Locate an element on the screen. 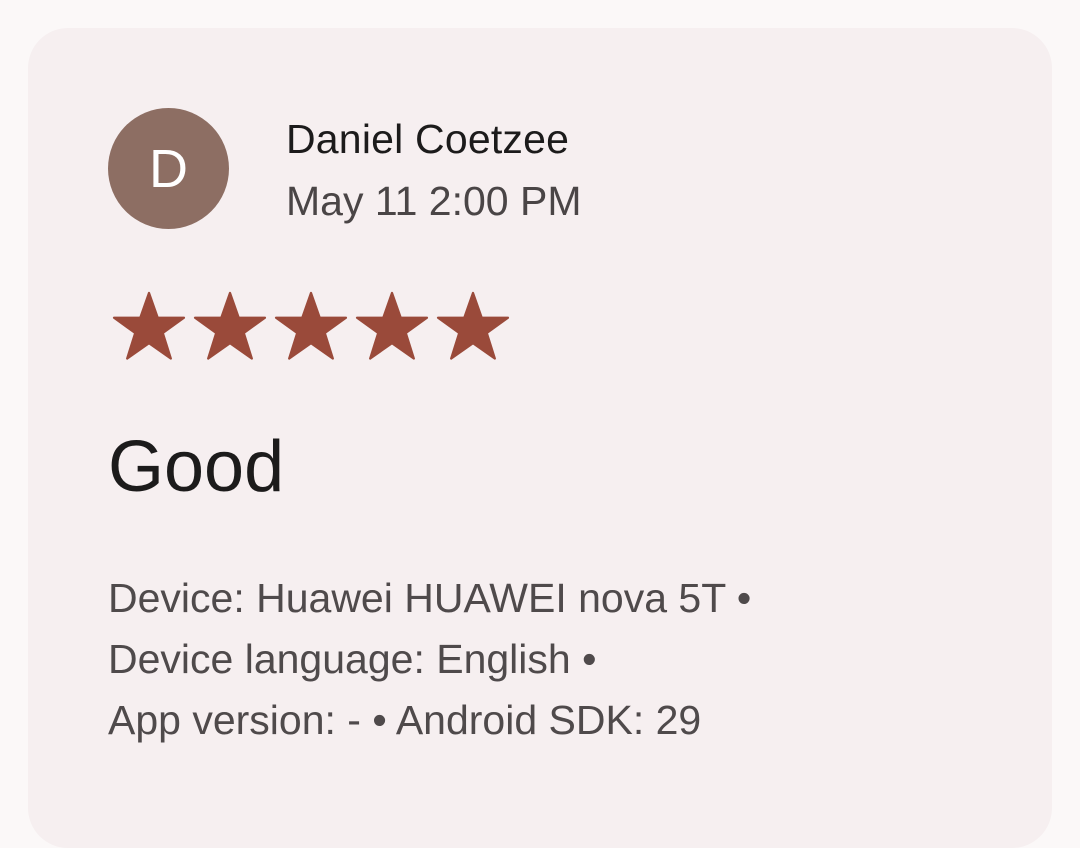 The width and height of the screenshot is (1080, 848). avatar-letter: D is located at coordinates (168, 168).